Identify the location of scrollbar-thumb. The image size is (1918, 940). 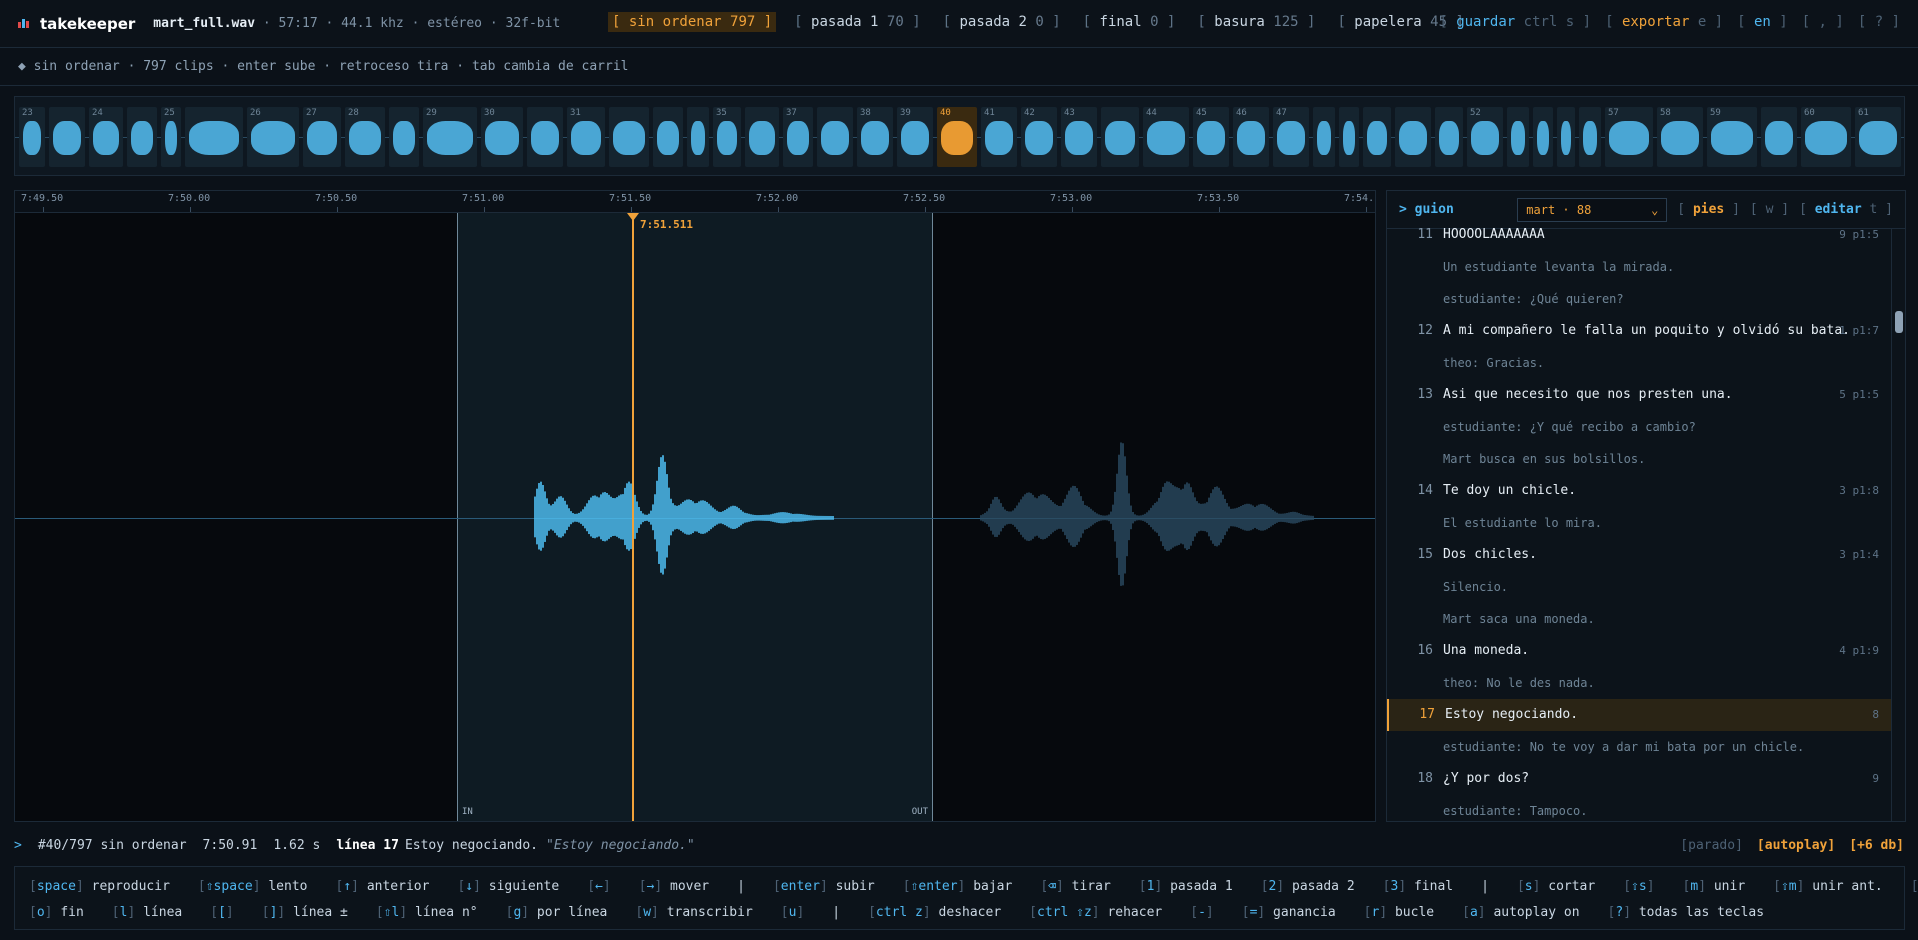
(1899, 322).